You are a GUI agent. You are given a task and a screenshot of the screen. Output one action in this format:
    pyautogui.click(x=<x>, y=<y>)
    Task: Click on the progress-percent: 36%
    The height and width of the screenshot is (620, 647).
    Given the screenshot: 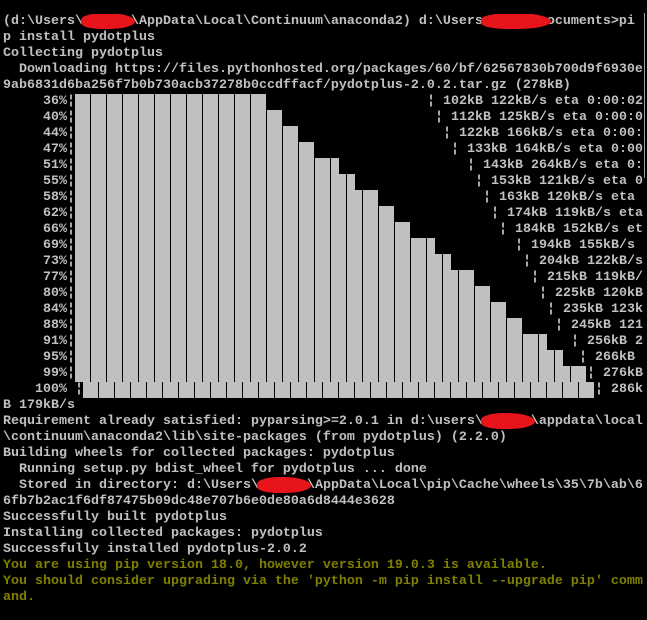 What is the action you would take?
    pyautogui.click(x=55, y=101)
    